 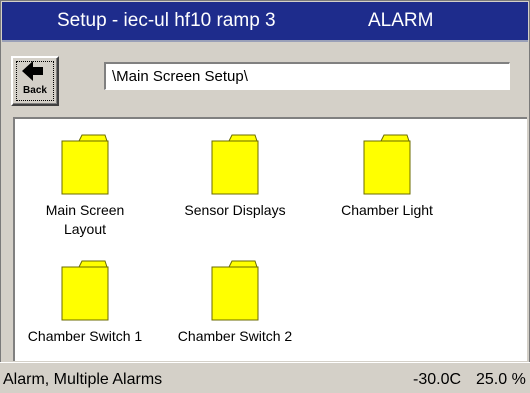 I want to click on temperature-readout: -30.0C, so click(x=437, y=379).